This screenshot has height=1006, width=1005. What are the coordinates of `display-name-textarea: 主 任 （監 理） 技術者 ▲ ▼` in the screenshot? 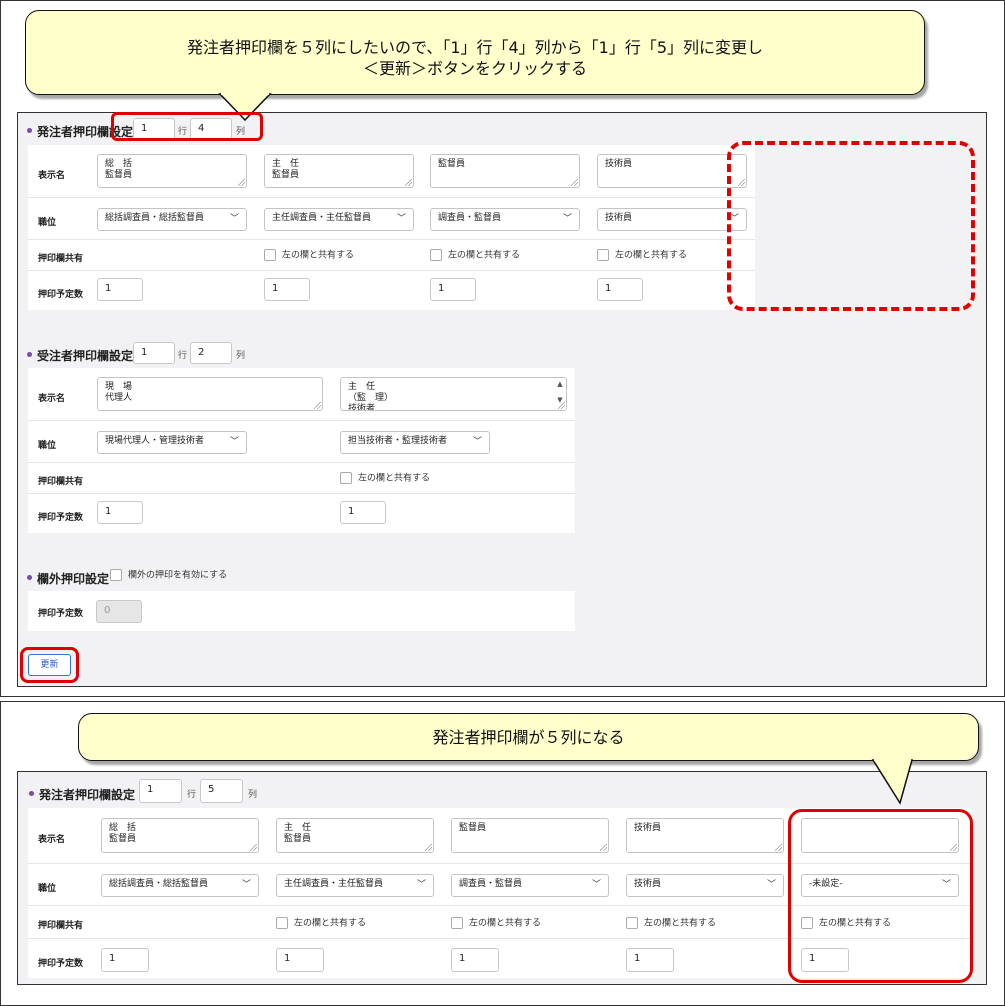 It's located at (453, 394).